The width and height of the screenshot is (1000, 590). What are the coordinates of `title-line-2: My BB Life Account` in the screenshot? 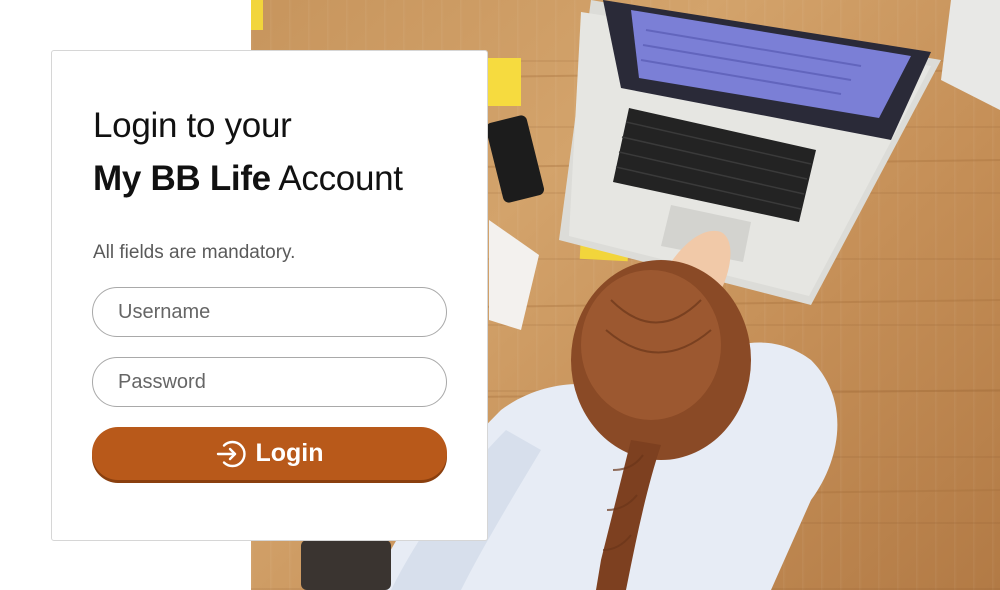 It's located at (248, 178).